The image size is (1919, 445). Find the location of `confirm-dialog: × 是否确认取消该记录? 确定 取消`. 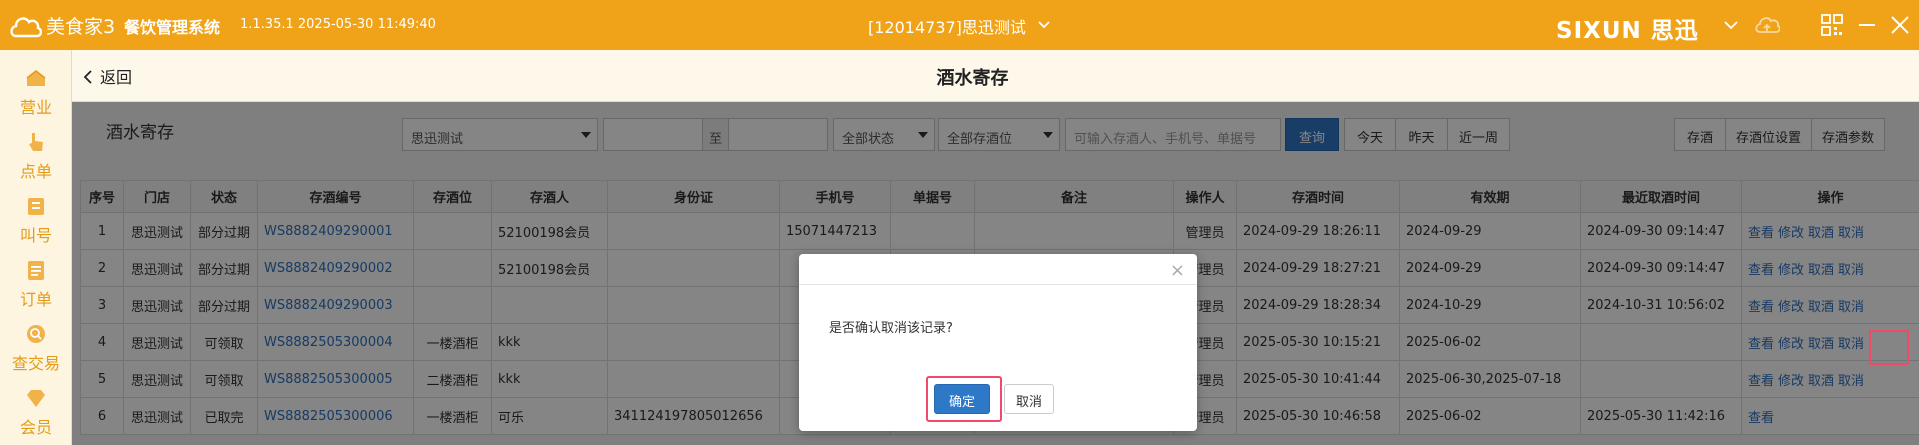

confirm-dialog: × 是否确认取消该记录? 确定 取消 is located at coordinates (998, 342).